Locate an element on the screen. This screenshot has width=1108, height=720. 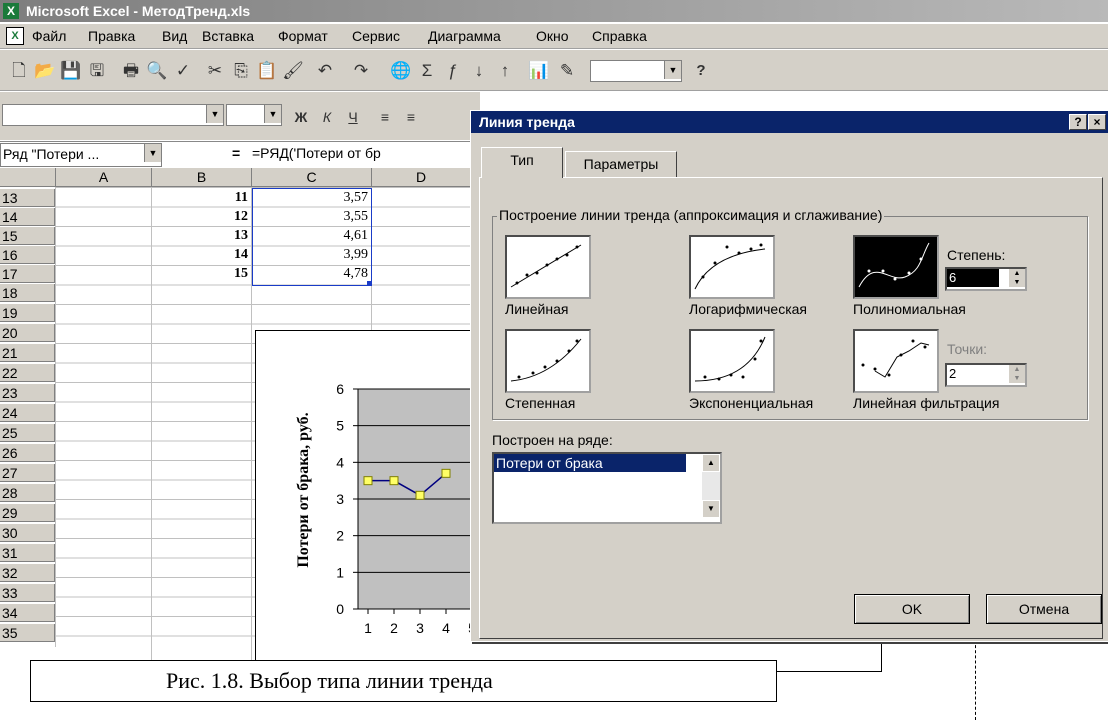
row-header: 27 is located at coordinates (27, 473).